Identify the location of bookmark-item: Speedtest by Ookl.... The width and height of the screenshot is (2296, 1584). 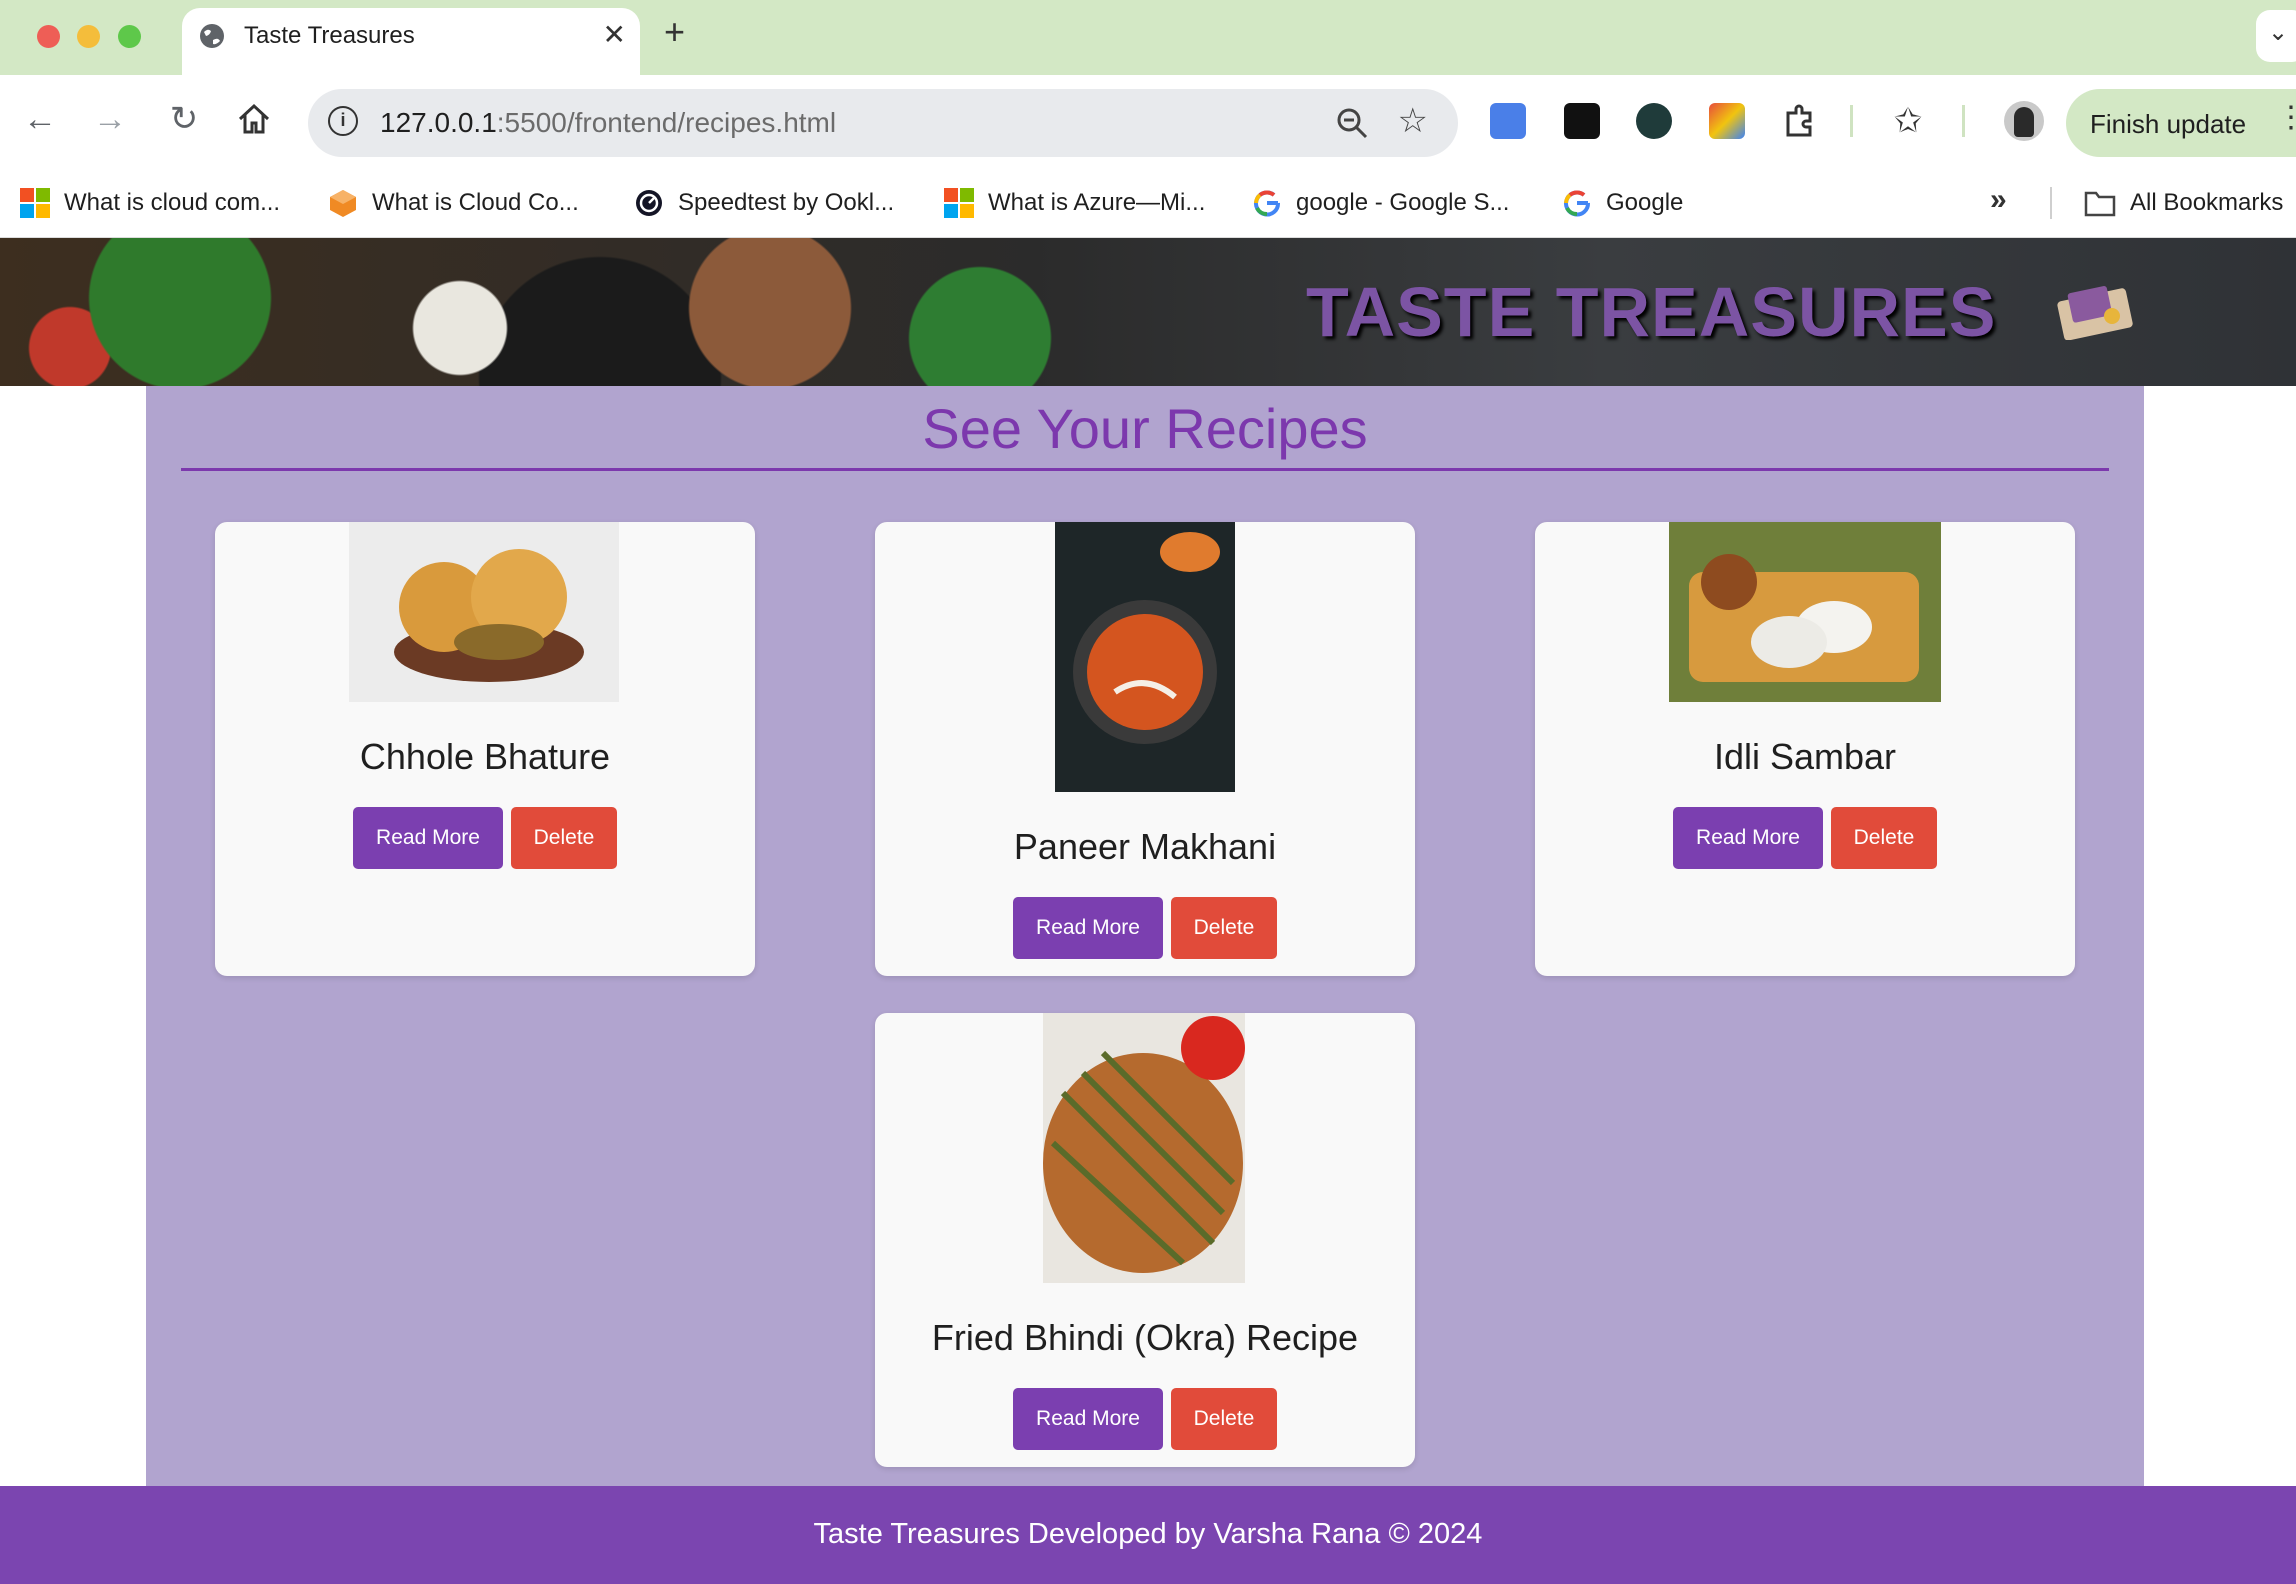
(764, 203).